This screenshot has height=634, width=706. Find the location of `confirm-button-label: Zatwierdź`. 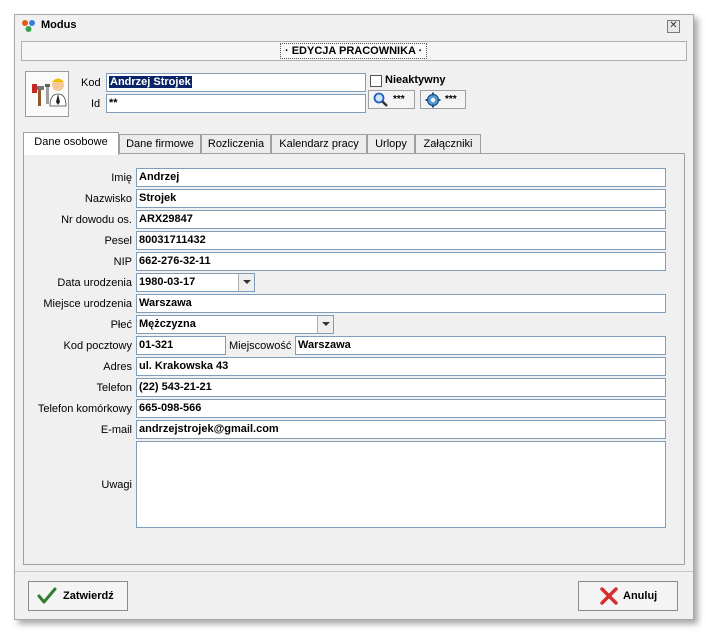

confirm-button-label: Zatwierdź is located at coordinates (88, 596).